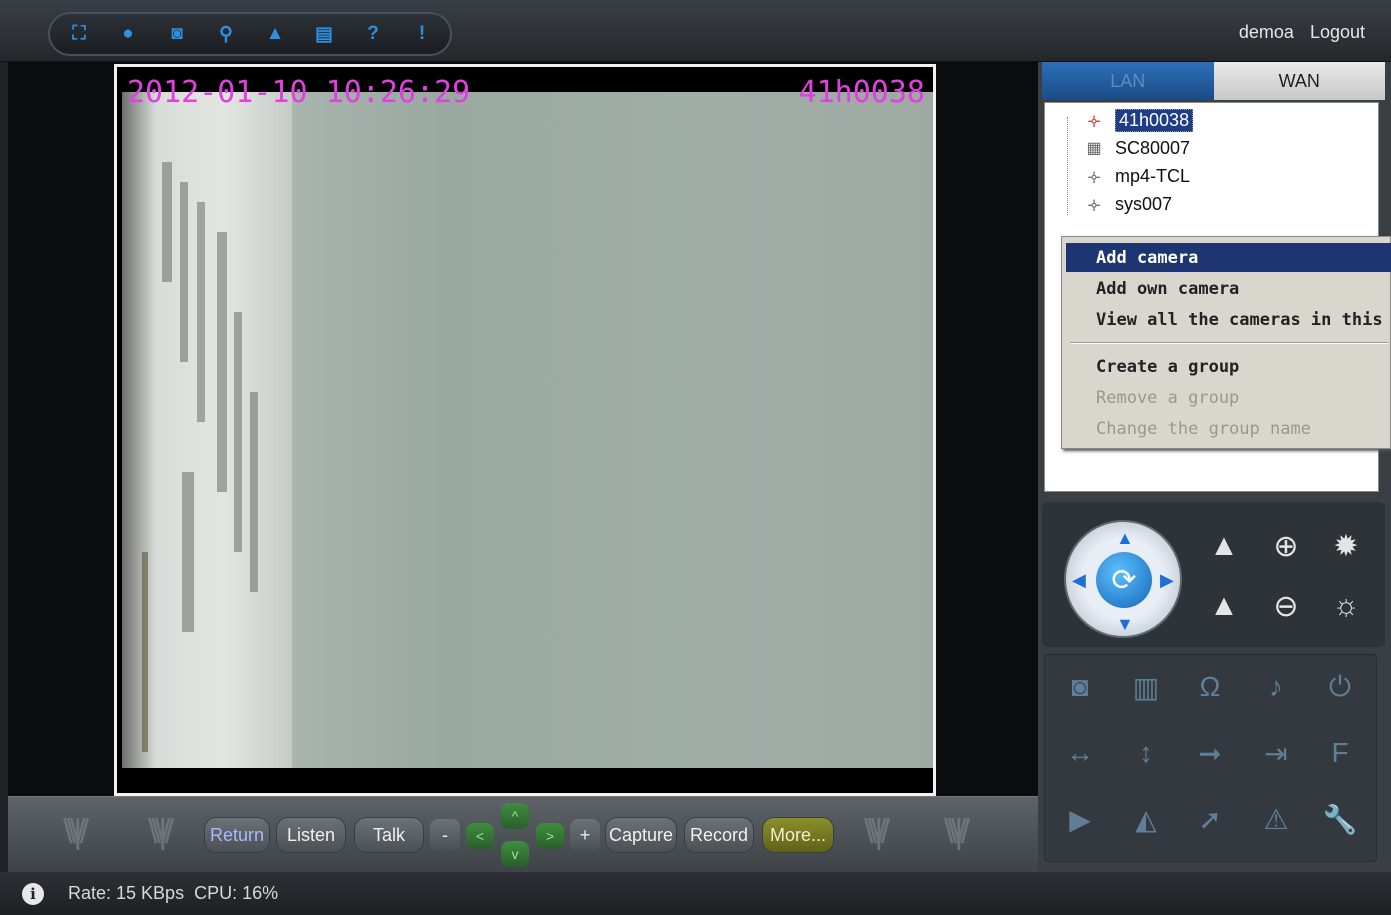 Image resolution: width=1391 pixels, height=915 pixels. I want to click on record-button: Record, so click(719, 835).